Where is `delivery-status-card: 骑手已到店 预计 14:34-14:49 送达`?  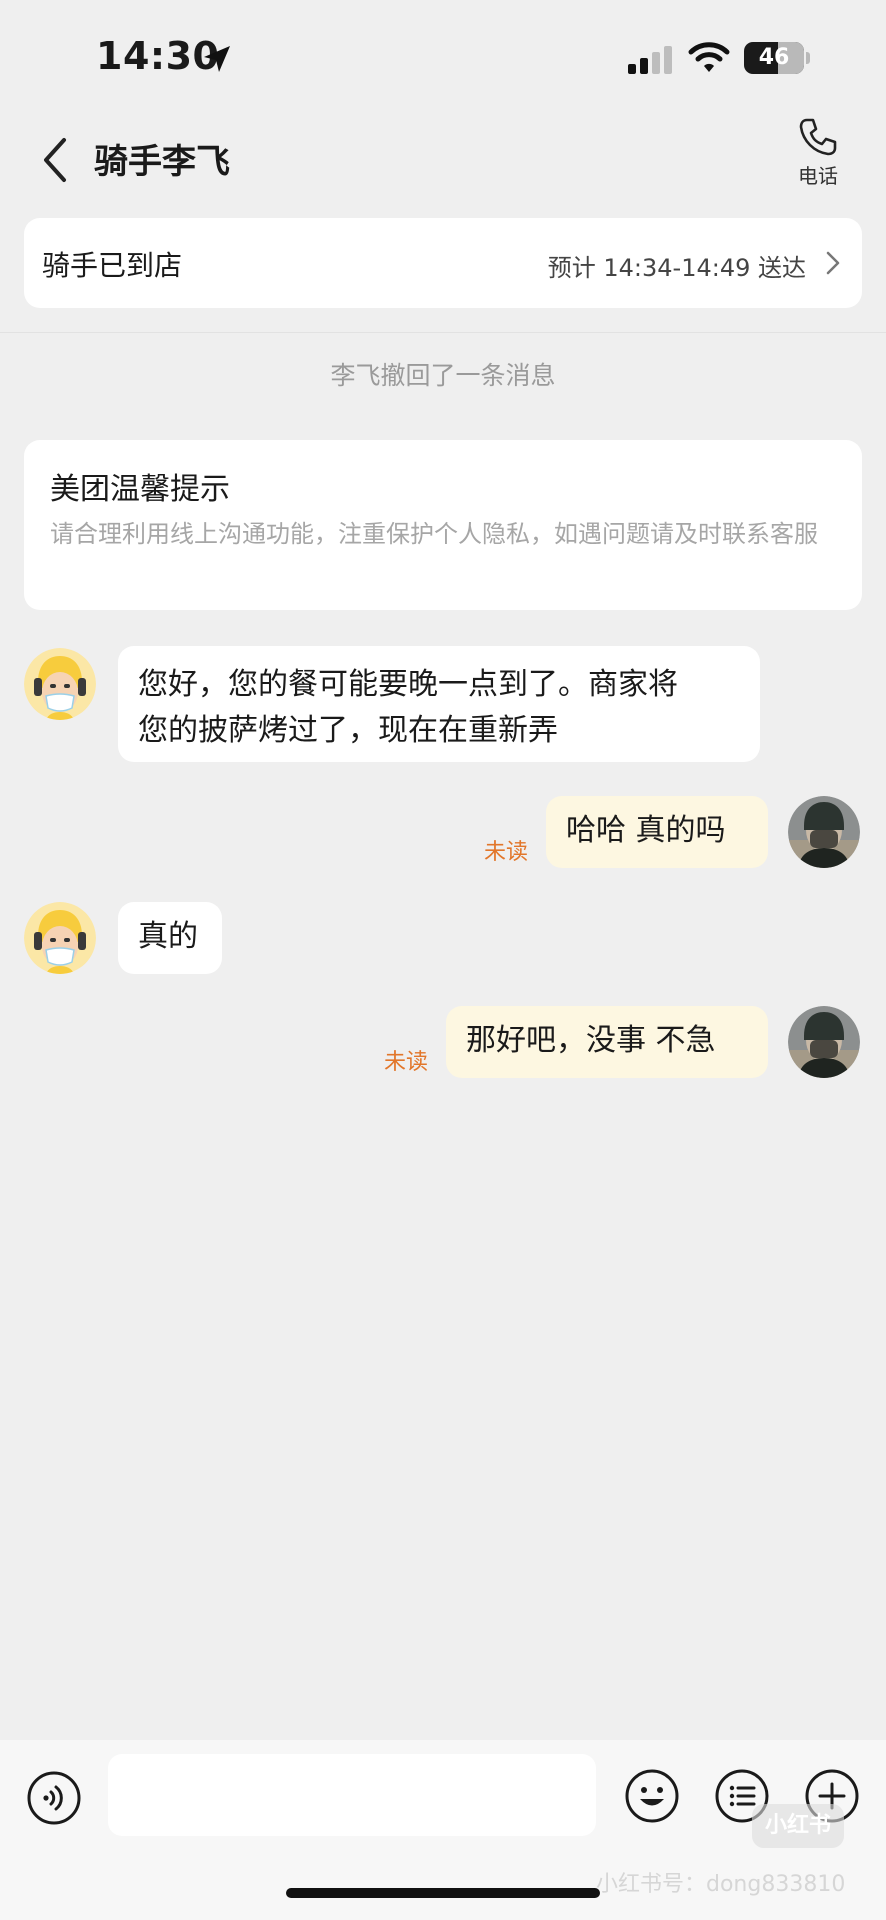
delivery-status-card: 骑手已到店 预计 14:34-14:49 送达 is located at coordinates (443, 263).